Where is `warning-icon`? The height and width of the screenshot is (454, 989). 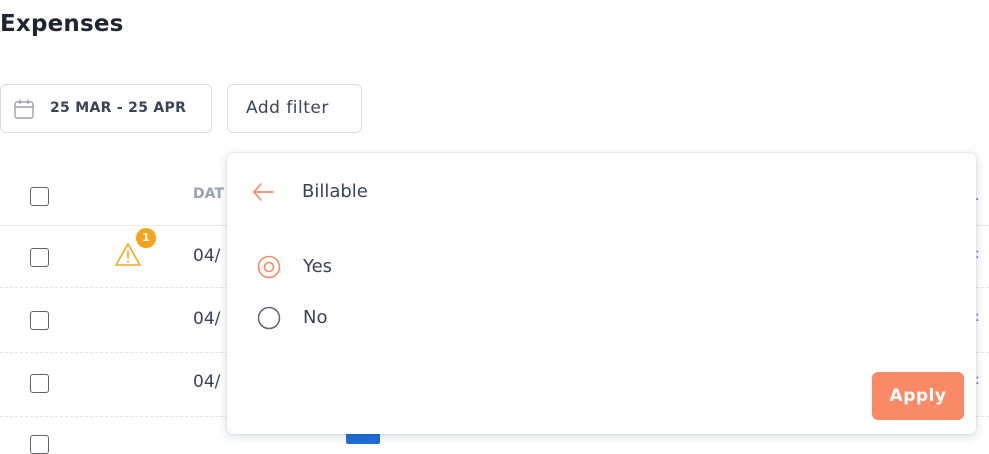 warning-icon is located at coordinates (128, 254).